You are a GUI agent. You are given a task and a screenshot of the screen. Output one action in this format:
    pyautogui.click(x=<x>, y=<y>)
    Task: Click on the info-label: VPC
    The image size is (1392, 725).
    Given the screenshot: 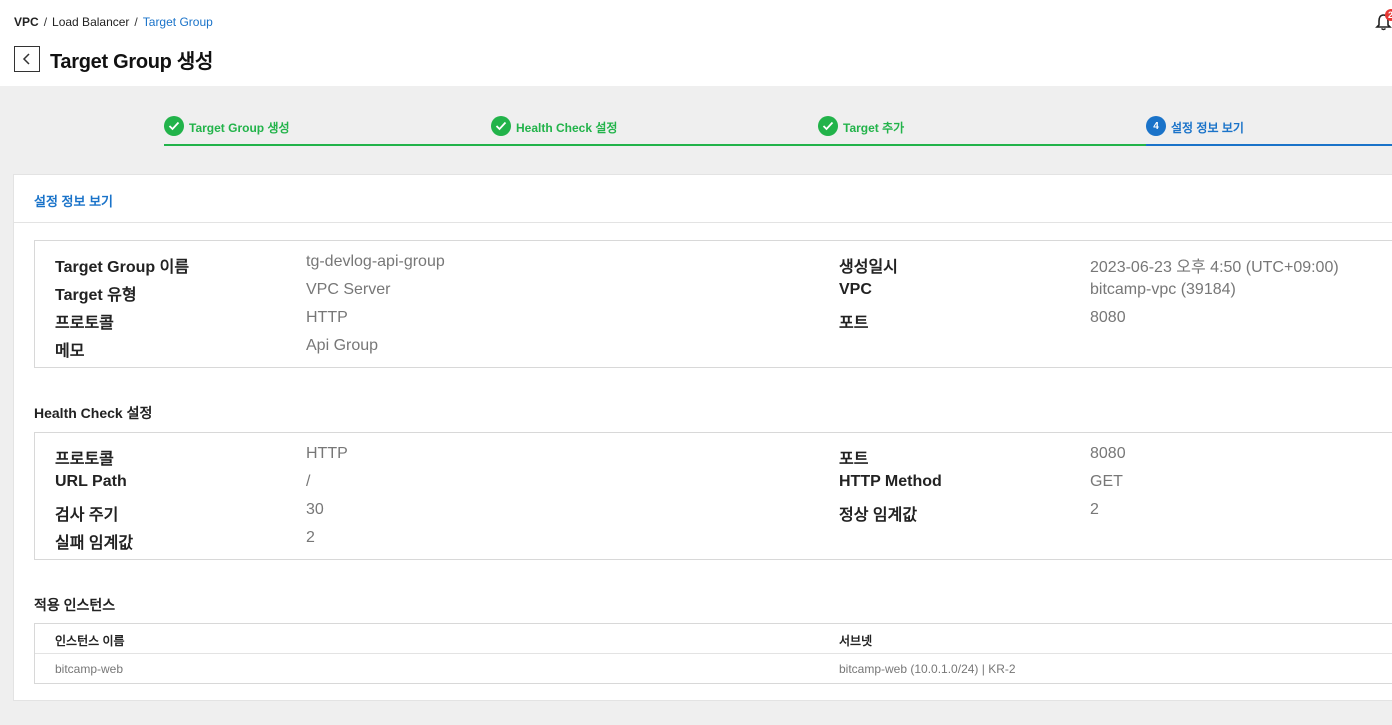 What is the action you would take?
    pyautogui.click(x=855, y=289)
    